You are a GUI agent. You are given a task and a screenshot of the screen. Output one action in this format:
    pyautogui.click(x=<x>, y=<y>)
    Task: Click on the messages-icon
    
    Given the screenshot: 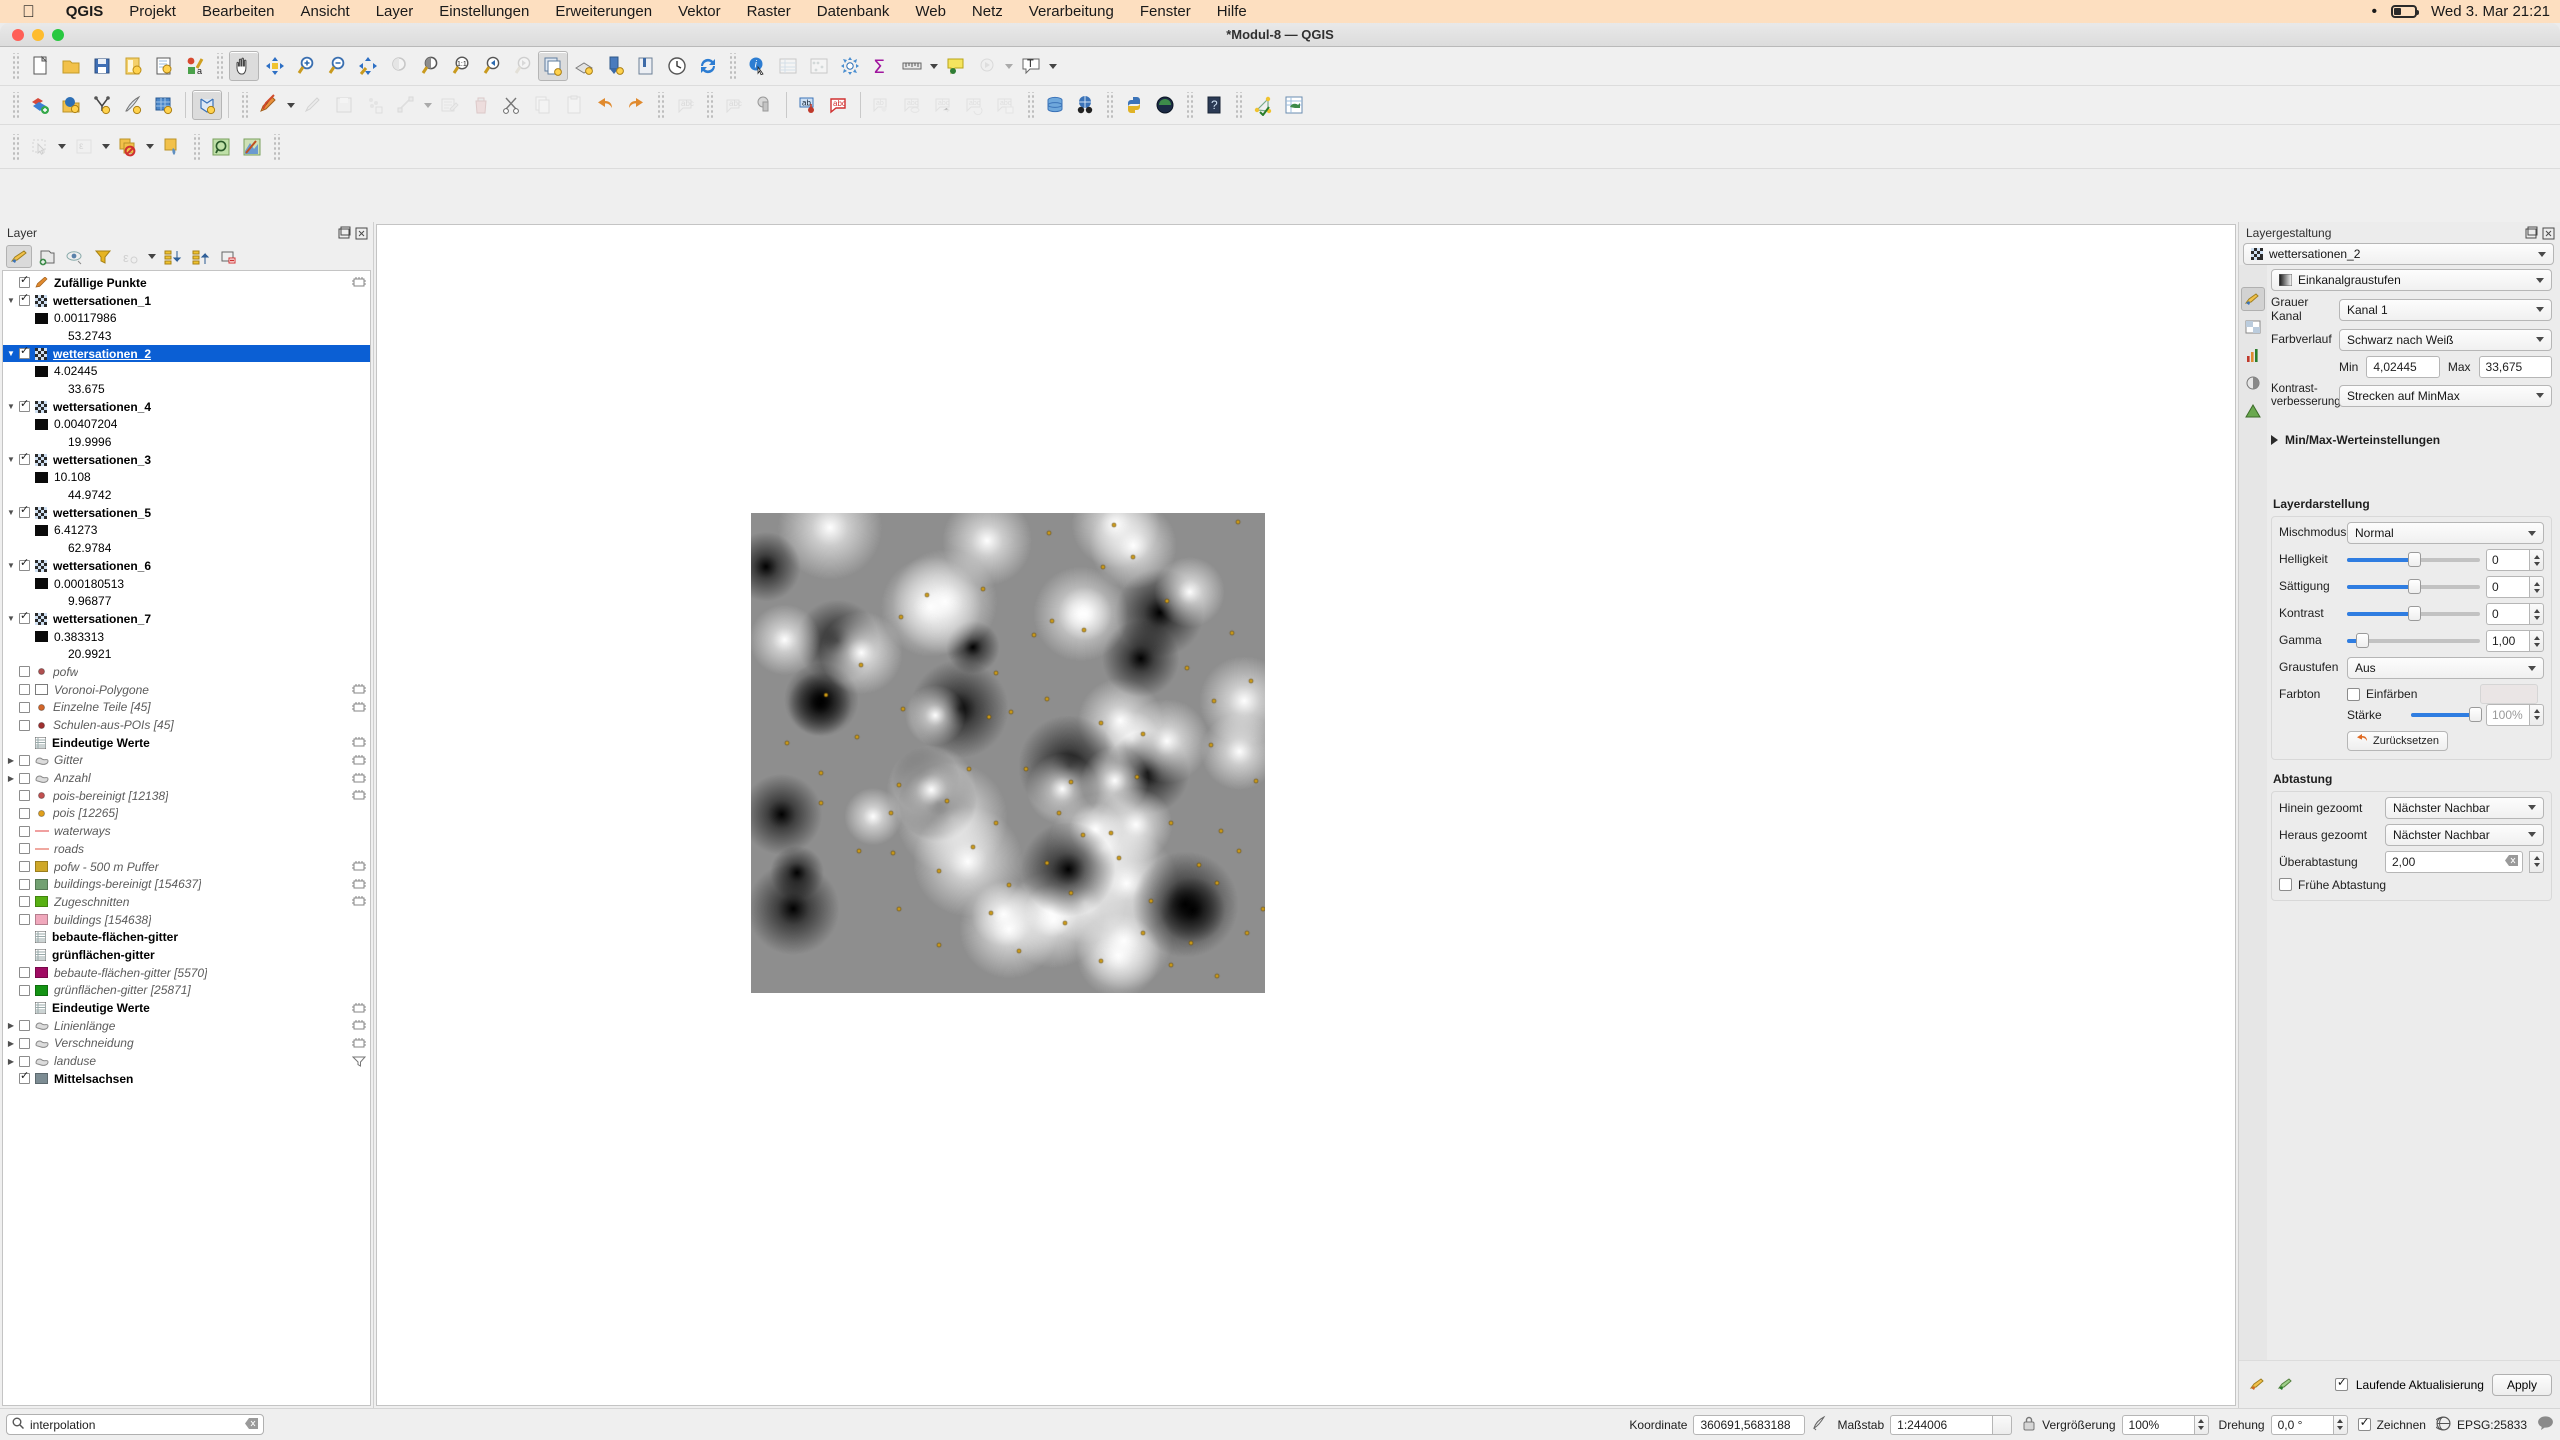 What is the action you would take?
    pyautogui.click(x=2545, y=1424)
    